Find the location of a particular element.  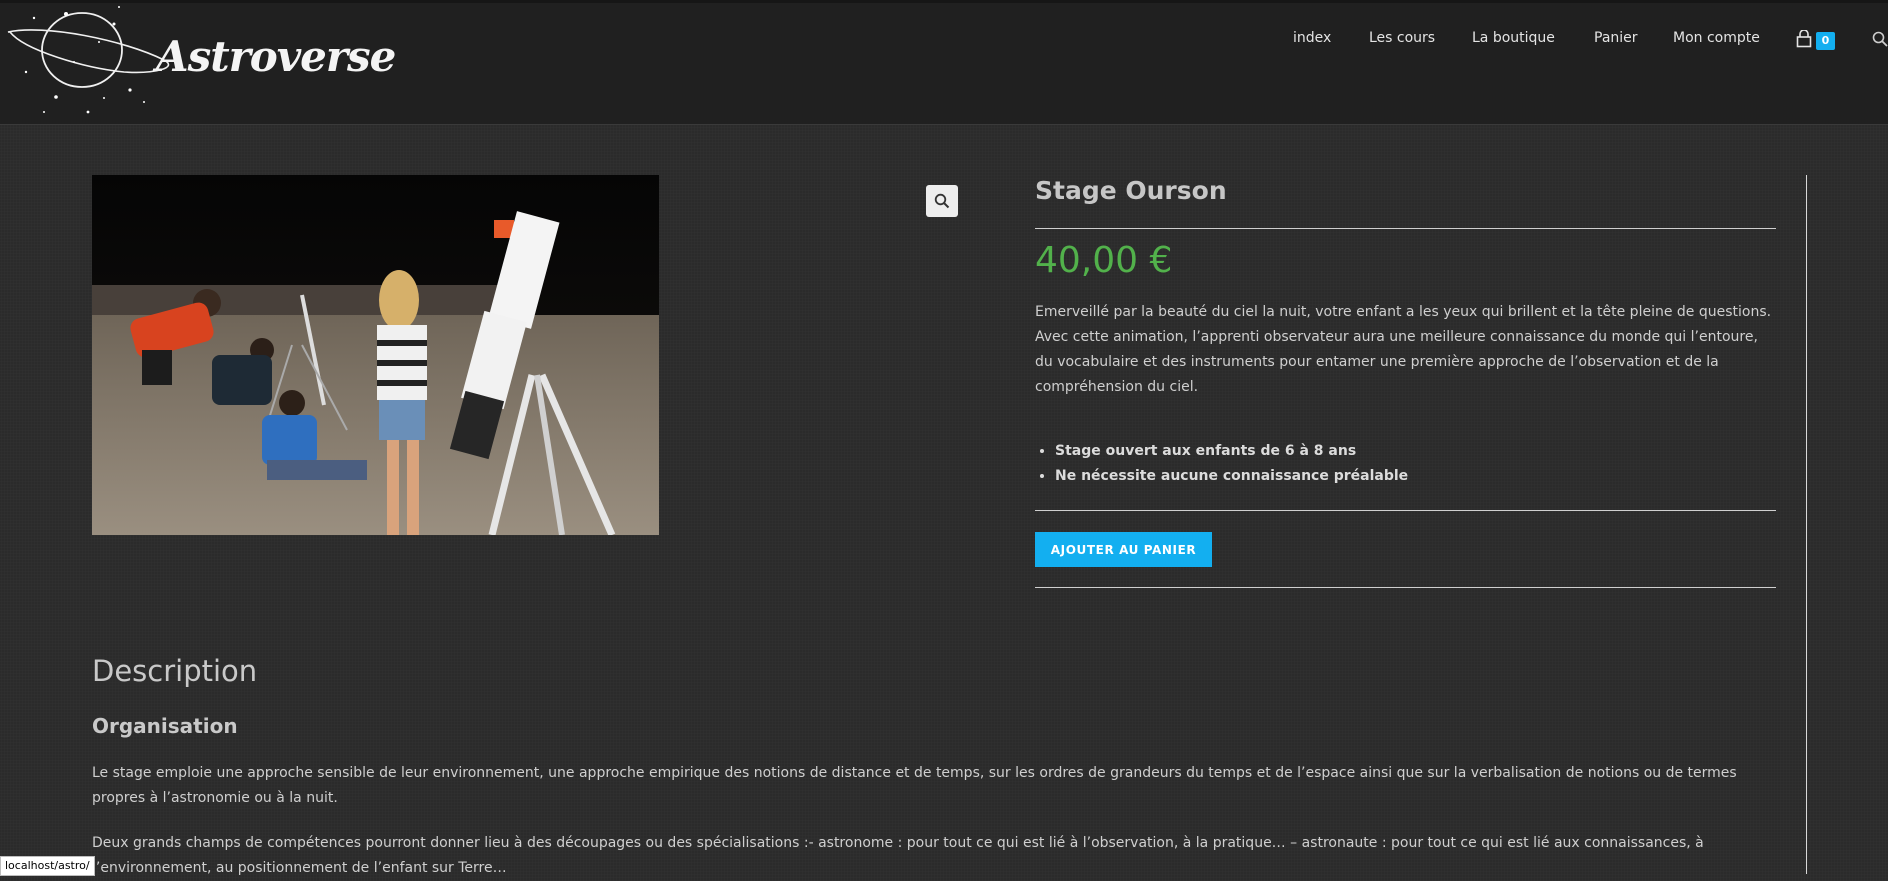

product-title: Stage Ourson is located at coordinates (1131, 190).